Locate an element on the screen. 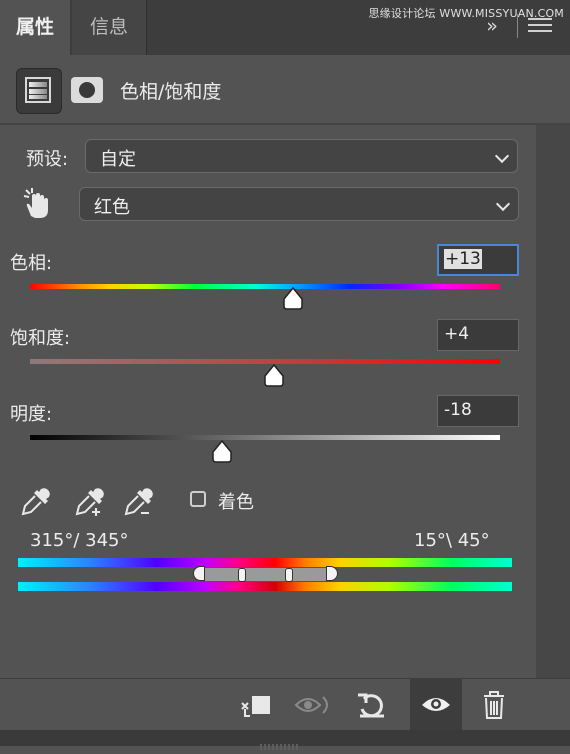 The width and height of the screenshot is (570, 754). layer-mask-icon is located at coordinates (87, 90).